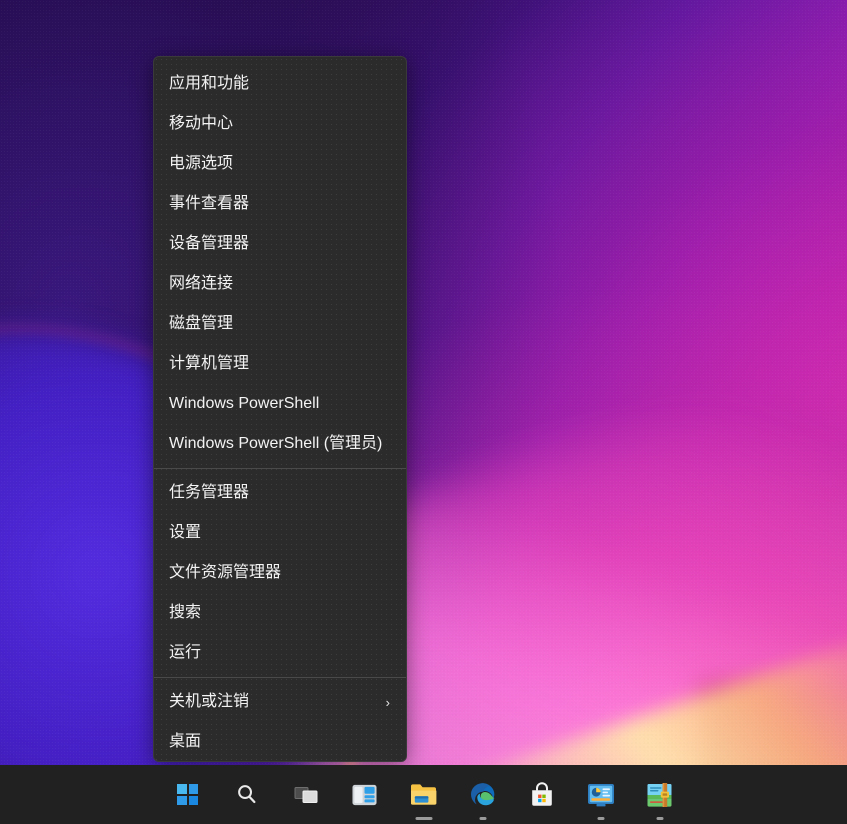  What do you see at coordinates (209, 243) in the screenshot?
I see `menu-item-label: 设备管理器` at bounding box center [209, 243].